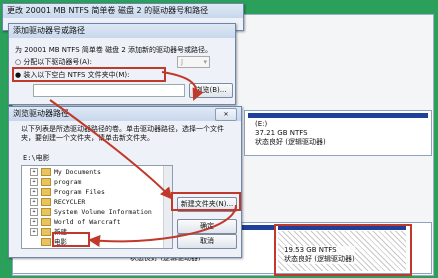 The height and width of the screenshot is (278, 438). Describe the element at coordinates (111, 149) in the screenshot. I see `arrow-to-new-folder` at that location.